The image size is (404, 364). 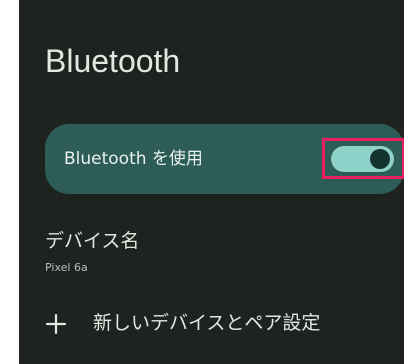 I want to click on device-name-value: Pixel 6a, so click(x=66, y=267).